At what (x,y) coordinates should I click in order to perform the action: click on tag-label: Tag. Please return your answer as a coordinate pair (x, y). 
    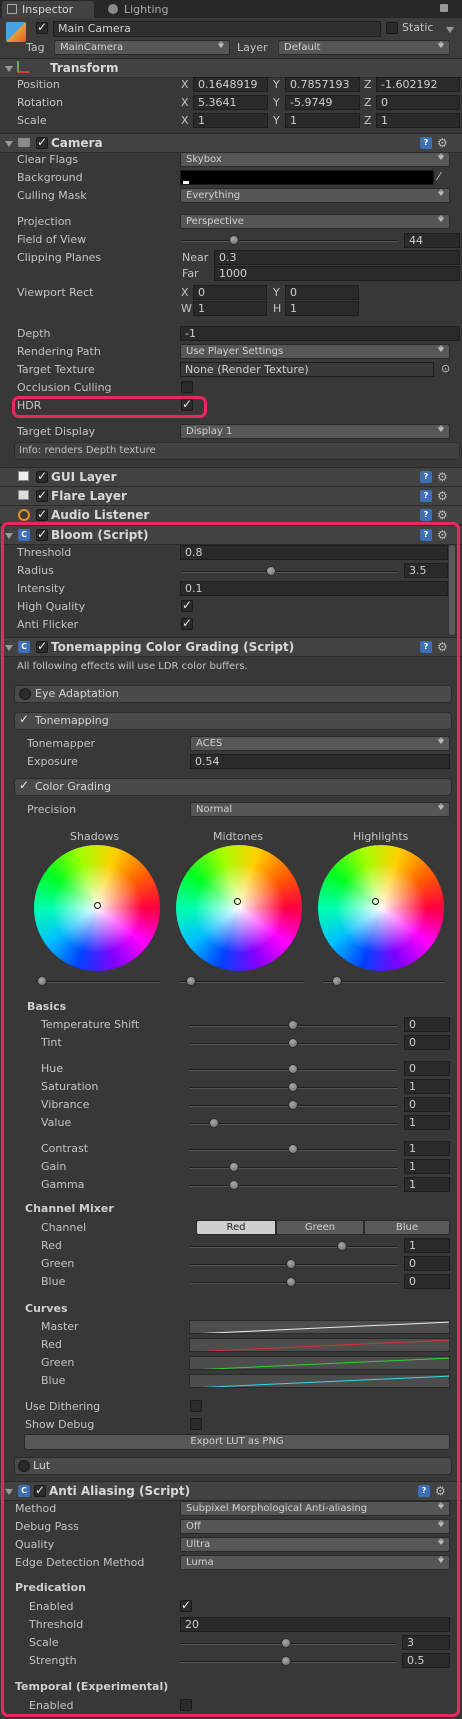
    Looking at the image, I should click on (35, 47).